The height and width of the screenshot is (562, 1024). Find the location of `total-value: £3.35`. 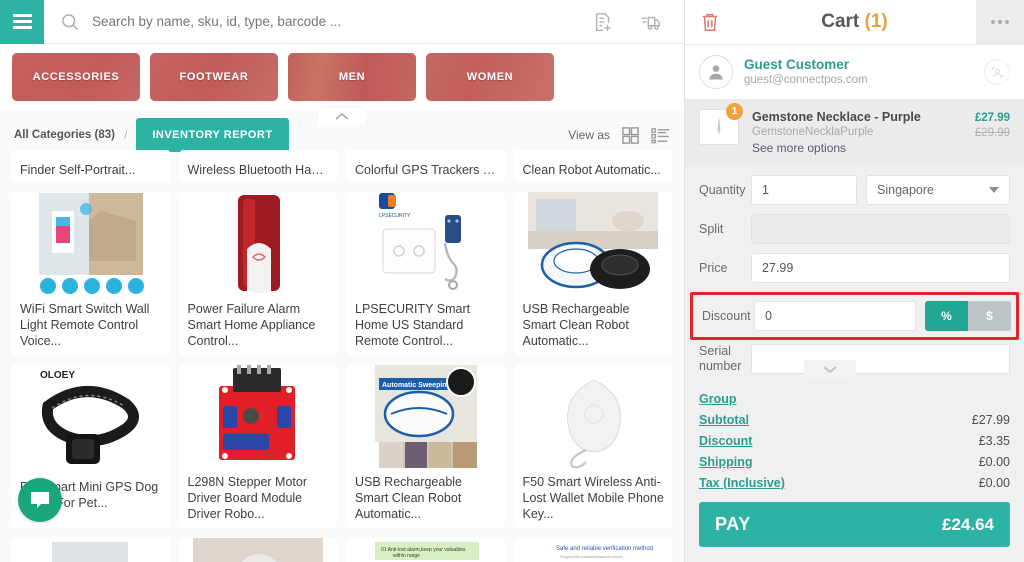

total-value: £3.35 is located at coordinates (994, 440).